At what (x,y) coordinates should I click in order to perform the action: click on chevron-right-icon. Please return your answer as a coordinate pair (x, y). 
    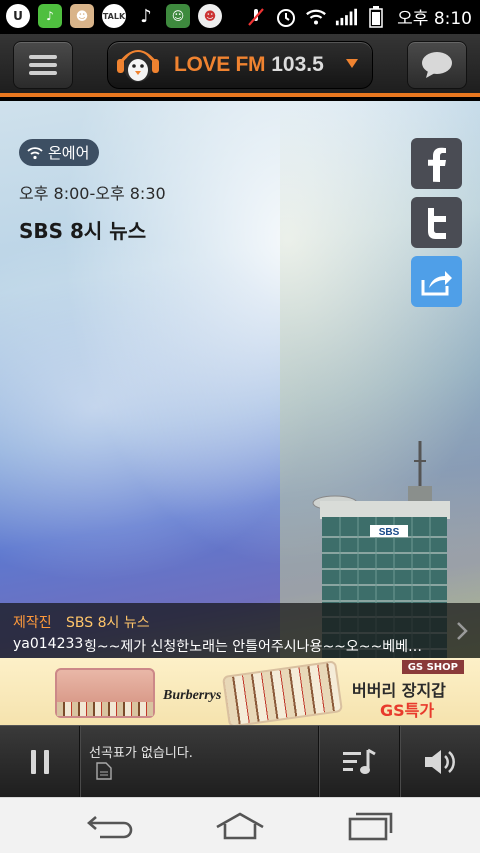
    Looking at the image, I should click on (462, 631).